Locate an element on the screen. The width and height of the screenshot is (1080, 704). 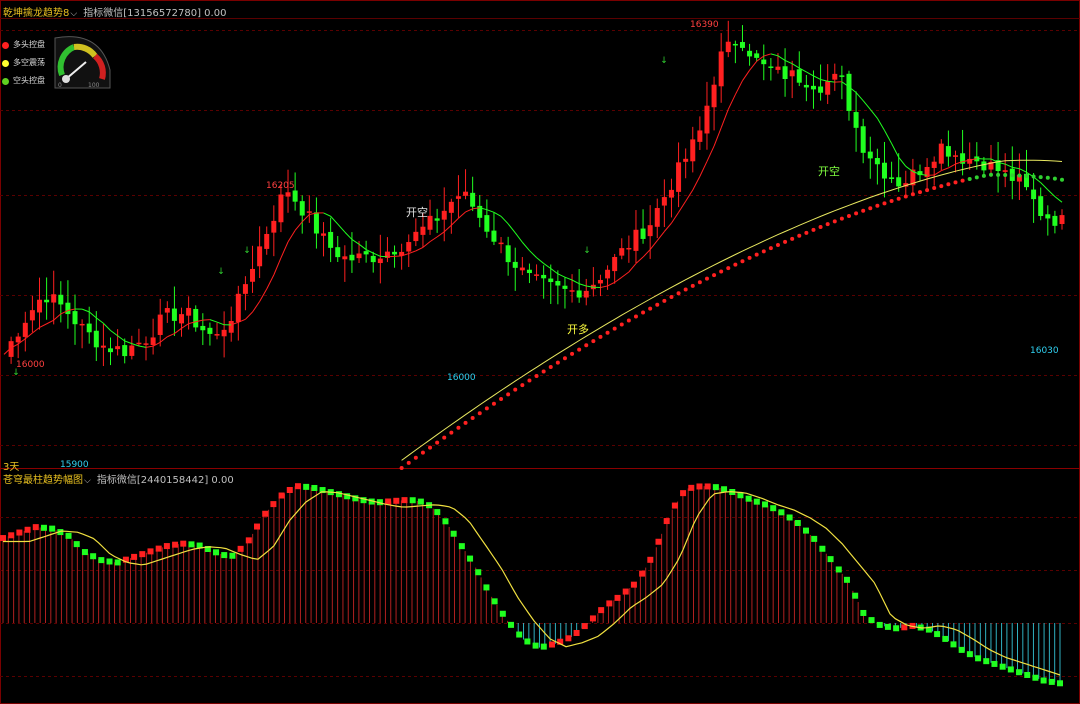
price-label: 16030 is located at coordinates (1044, 351).